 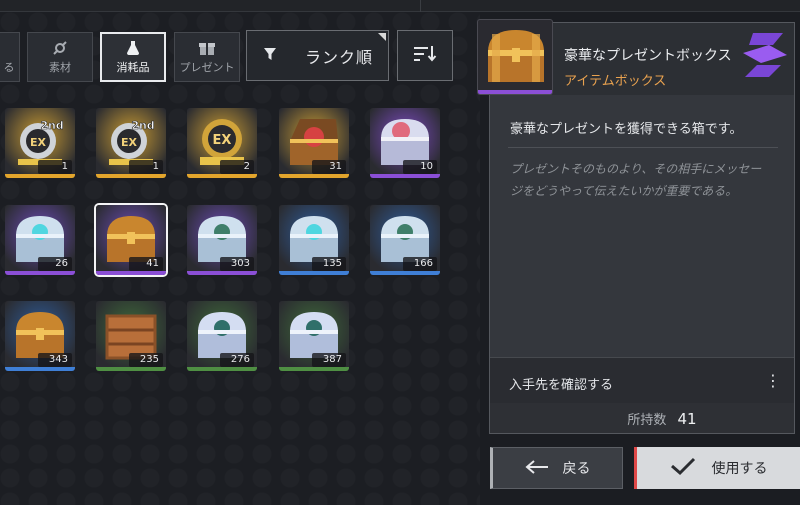 I want to click on more-options-icon: ⋮, so click(x=773, y=380).